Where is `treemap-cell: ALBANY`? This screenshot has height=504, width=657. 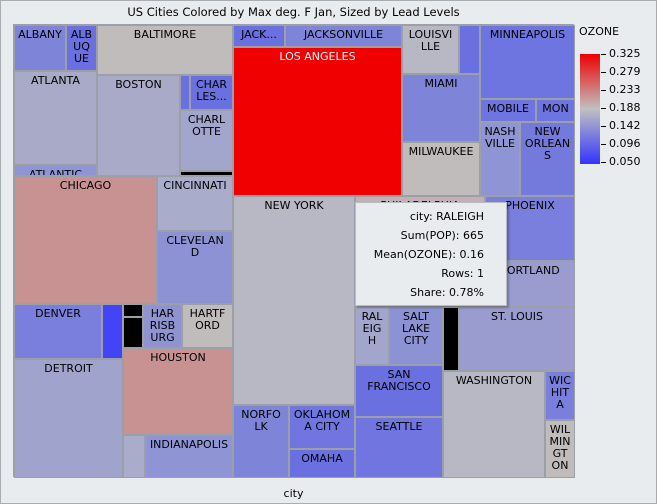 treemap-cell: ALBANY is located at coordinates (40, 48).